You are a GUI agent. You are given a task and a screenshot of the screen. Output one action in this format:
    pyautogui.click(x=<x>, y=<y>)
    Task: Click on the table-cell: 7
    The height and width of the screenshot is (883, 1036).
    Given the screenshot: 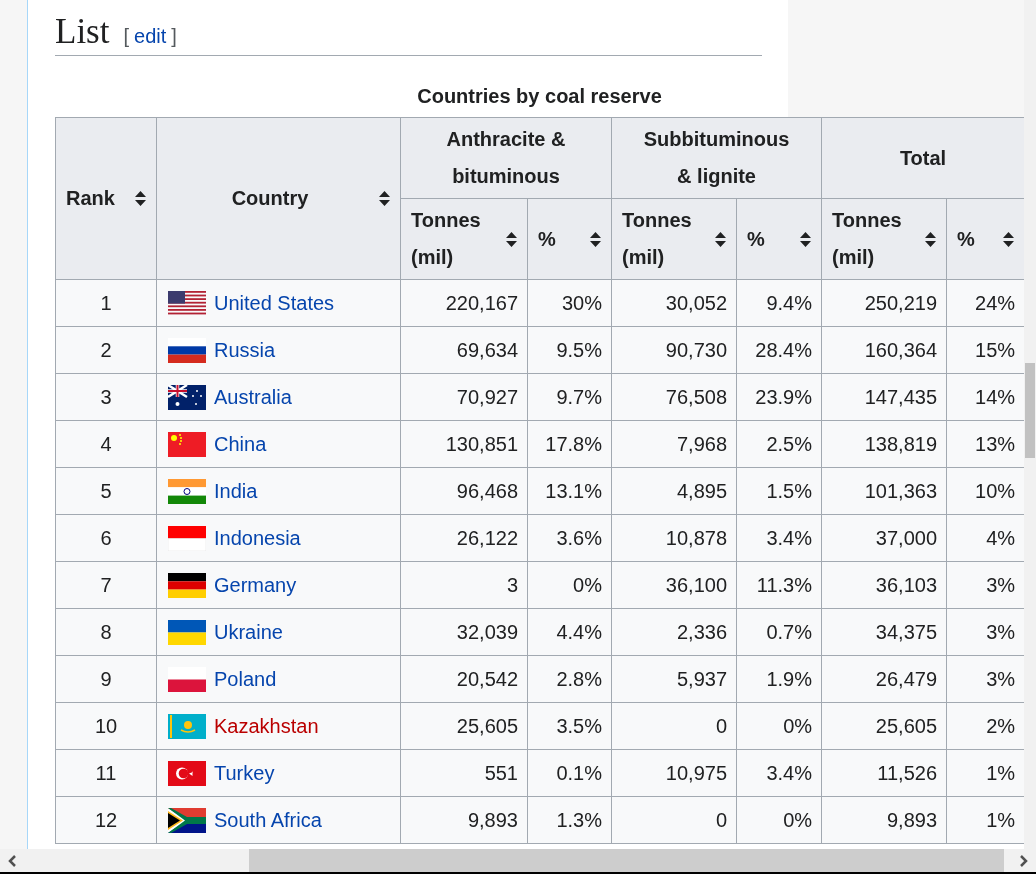 What is the action you would take?
    pyautogui.click(x=106, y=585)
    